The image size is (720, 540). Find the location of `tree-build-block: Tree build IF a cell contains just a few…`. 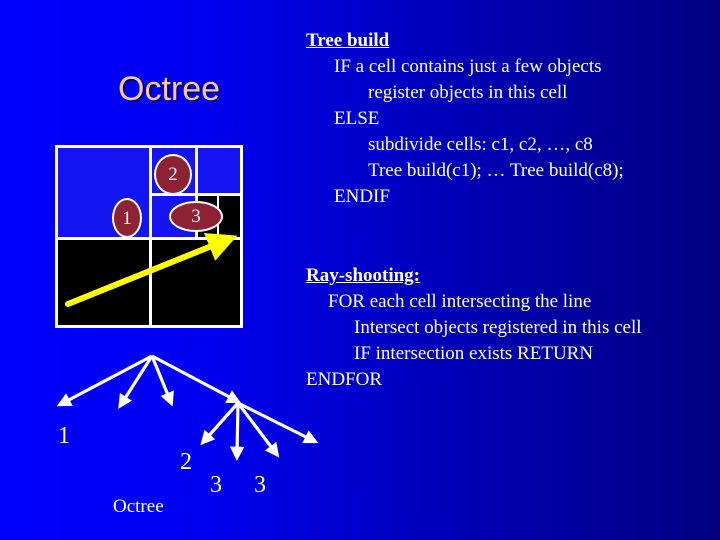

tree-build-block: Tree build IF a cell contains just a few… is located at coordinates (465, 119).